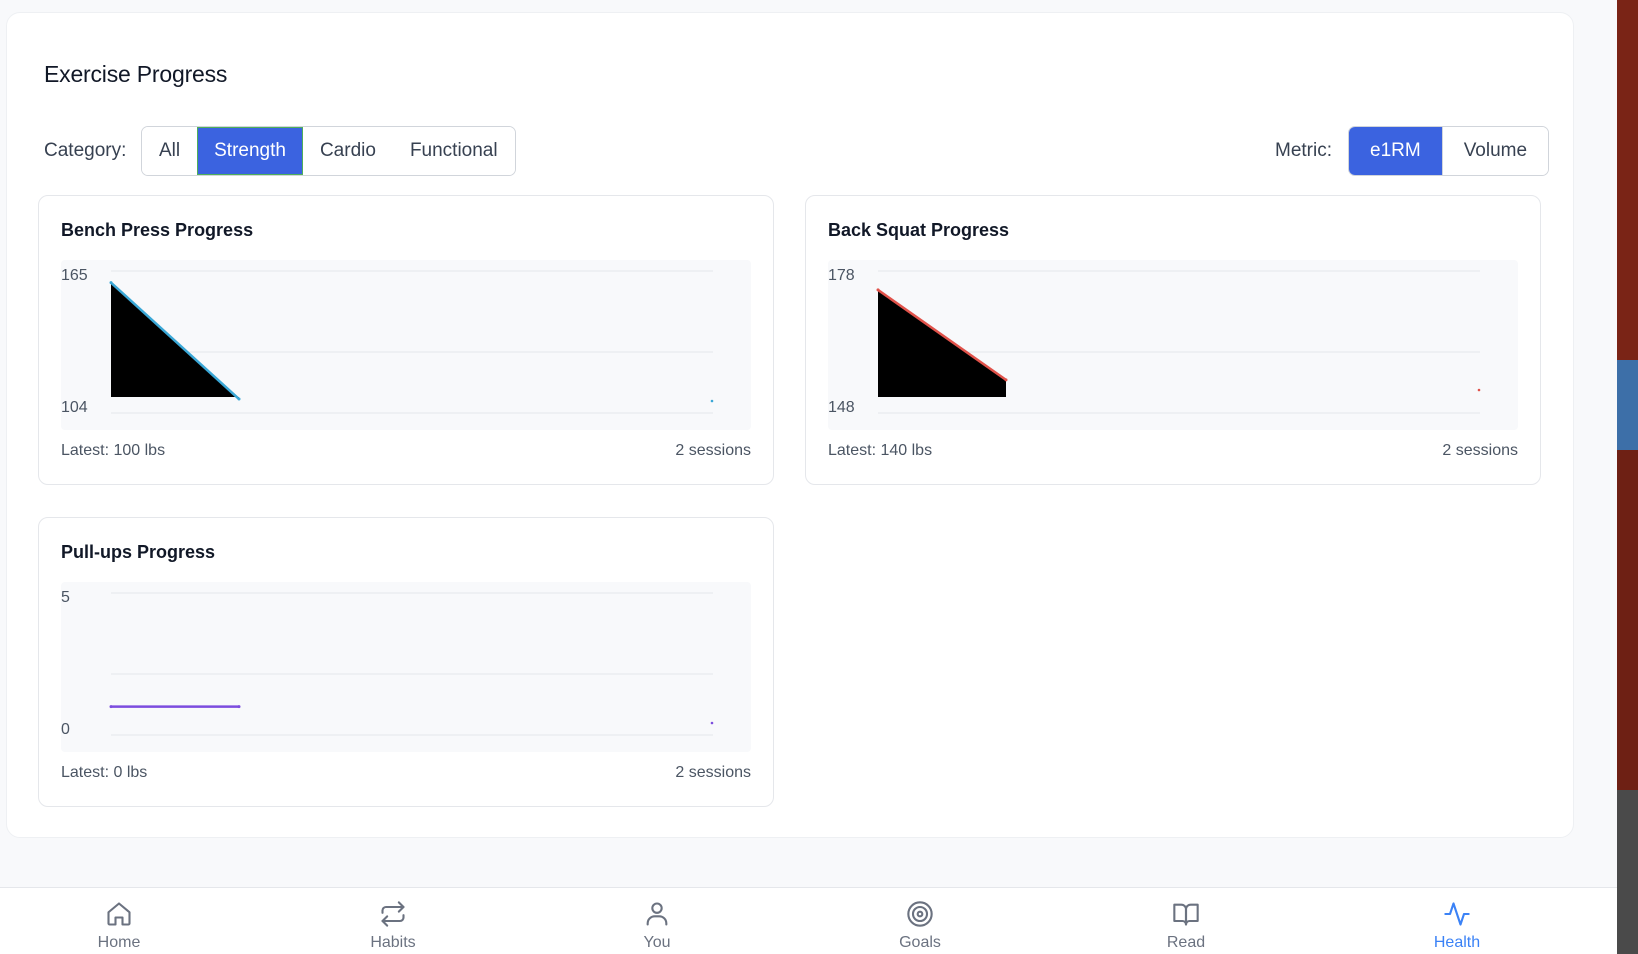 This screenshot has width=1638, height=954. What do you see at coordinates (113, 450) in the screenshot?
I see `latest-value: Latest: 100 lbs` at bounding box center [113, 450].